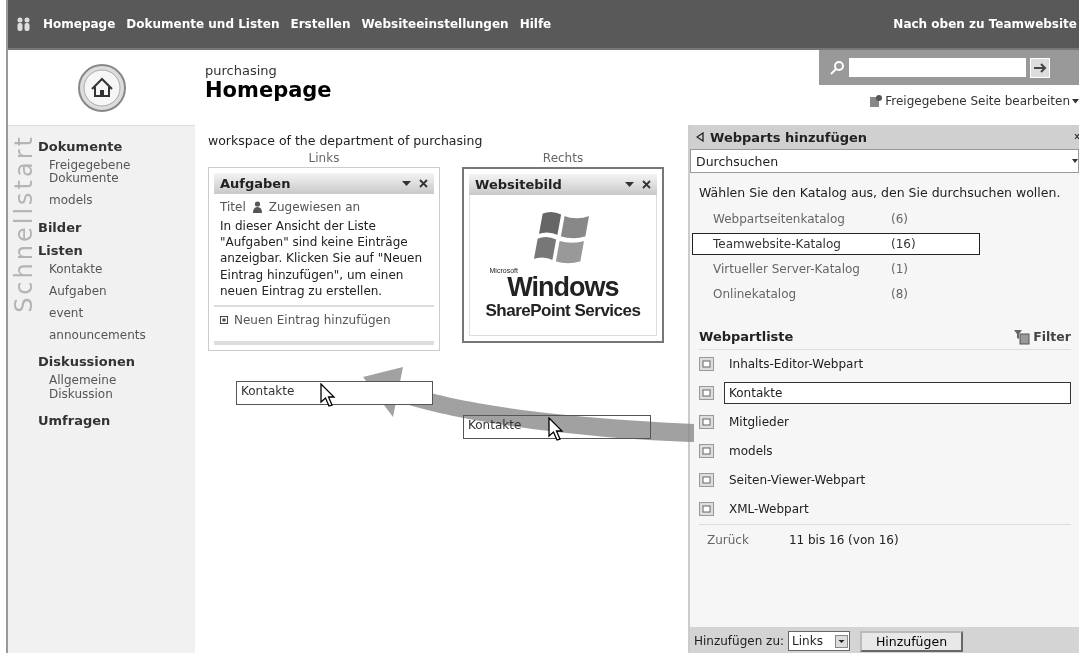 The image size is (1079, 653). I want to click on column-header: Zugewiesen an, so click(314, 207).